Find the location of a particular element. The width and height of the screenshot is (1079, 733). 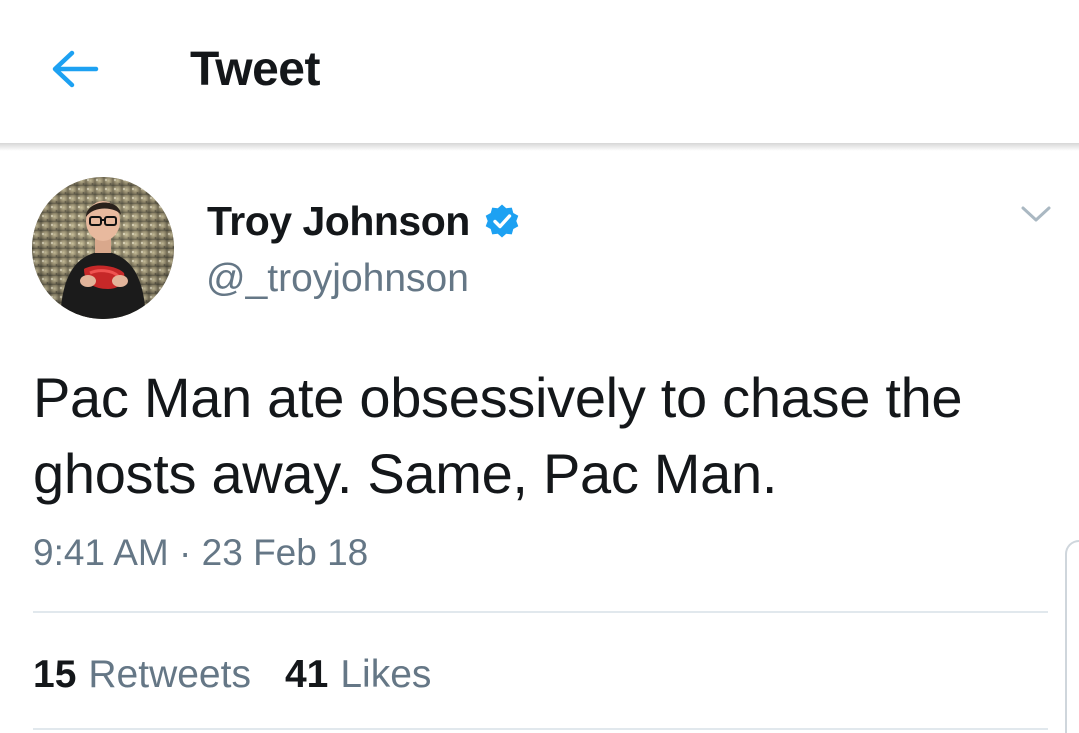

likes-label: Likes is located at coordinates (386, 674).